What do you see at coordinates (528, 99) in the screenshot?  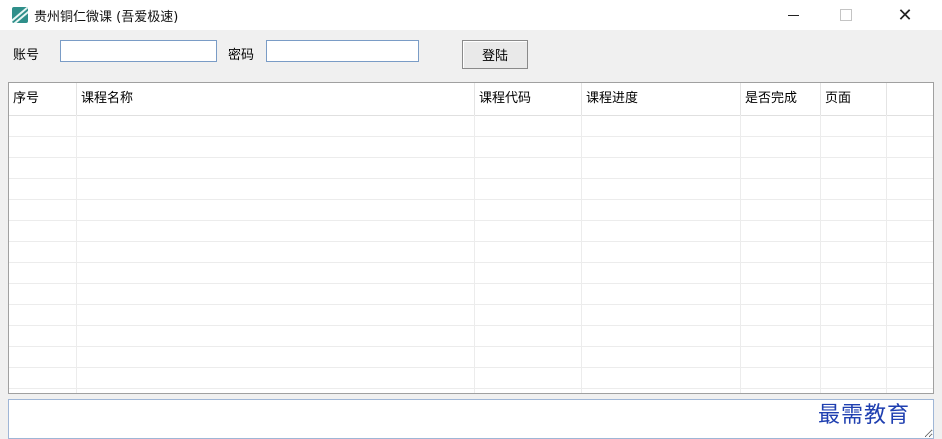 I see `column-header-course-code: 课程代码` at bounding box center [528, 99].